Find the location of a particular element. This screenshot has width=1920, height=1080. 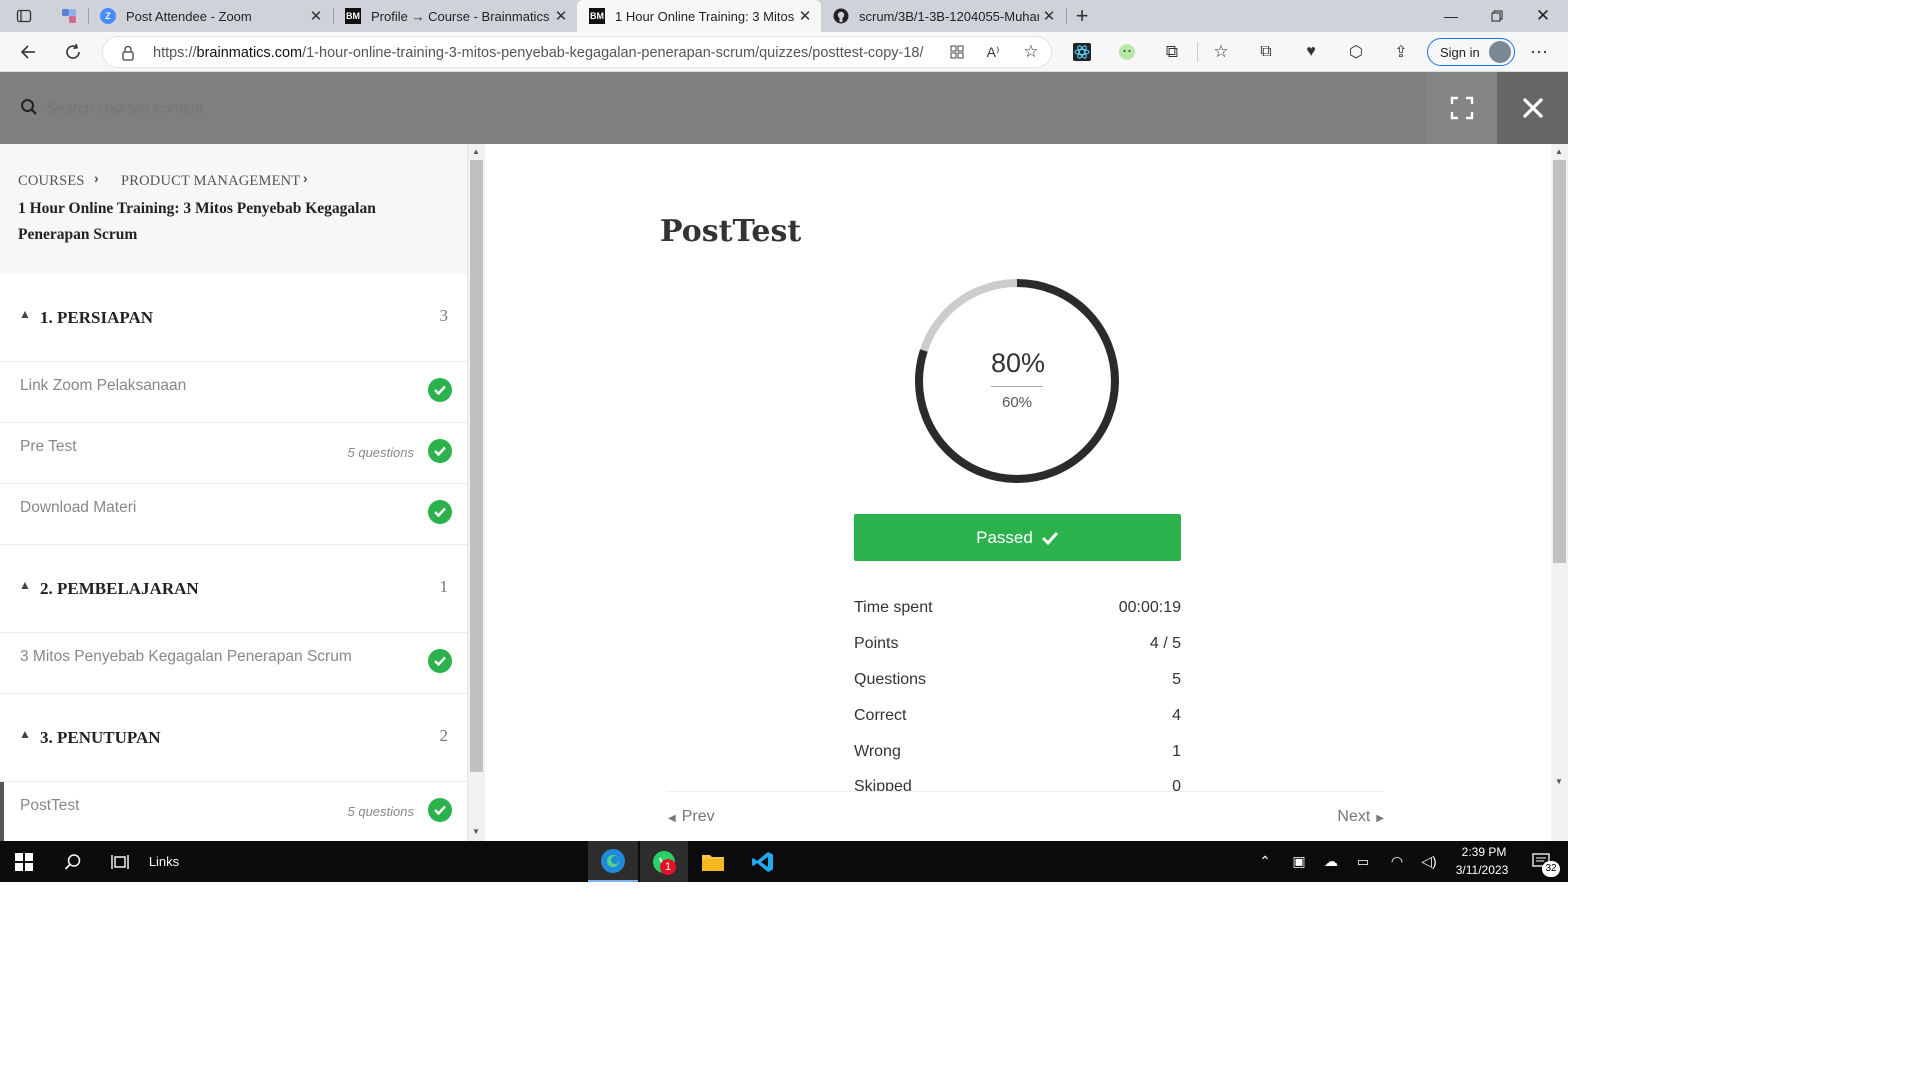

course-header is located at coordinates (784, 108).